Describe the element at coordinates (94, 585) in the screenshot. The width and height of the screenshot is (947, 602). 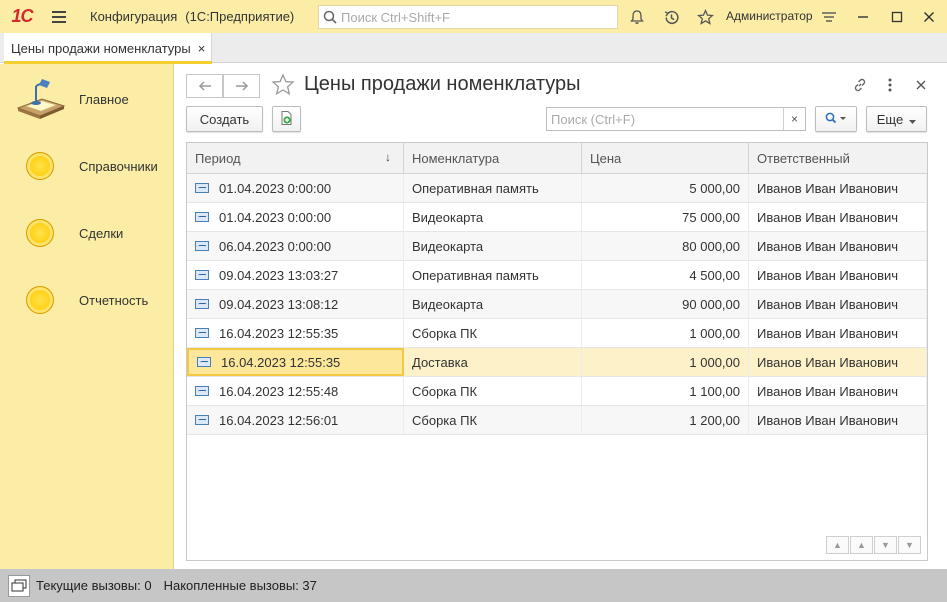
I see `current-calls: Текущие вызовы: 0` at that location.